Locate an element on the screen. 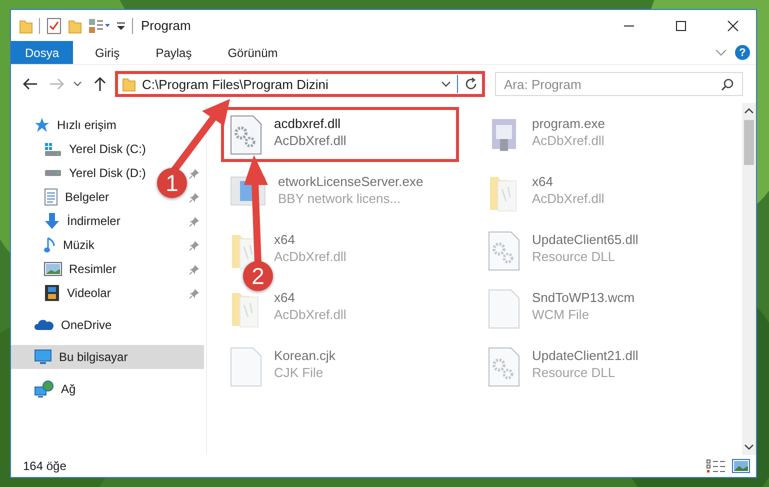 The height and width of the screenshot is (487, 769). scroll-up-icon is located at coordinates (749, 110).